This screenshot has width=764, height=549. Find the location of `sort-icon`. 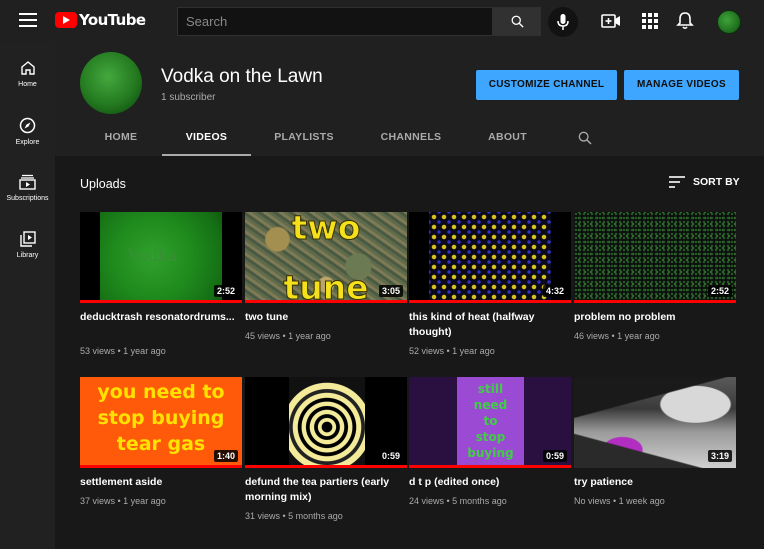

sort-icon is located at coordinates (677, 182).